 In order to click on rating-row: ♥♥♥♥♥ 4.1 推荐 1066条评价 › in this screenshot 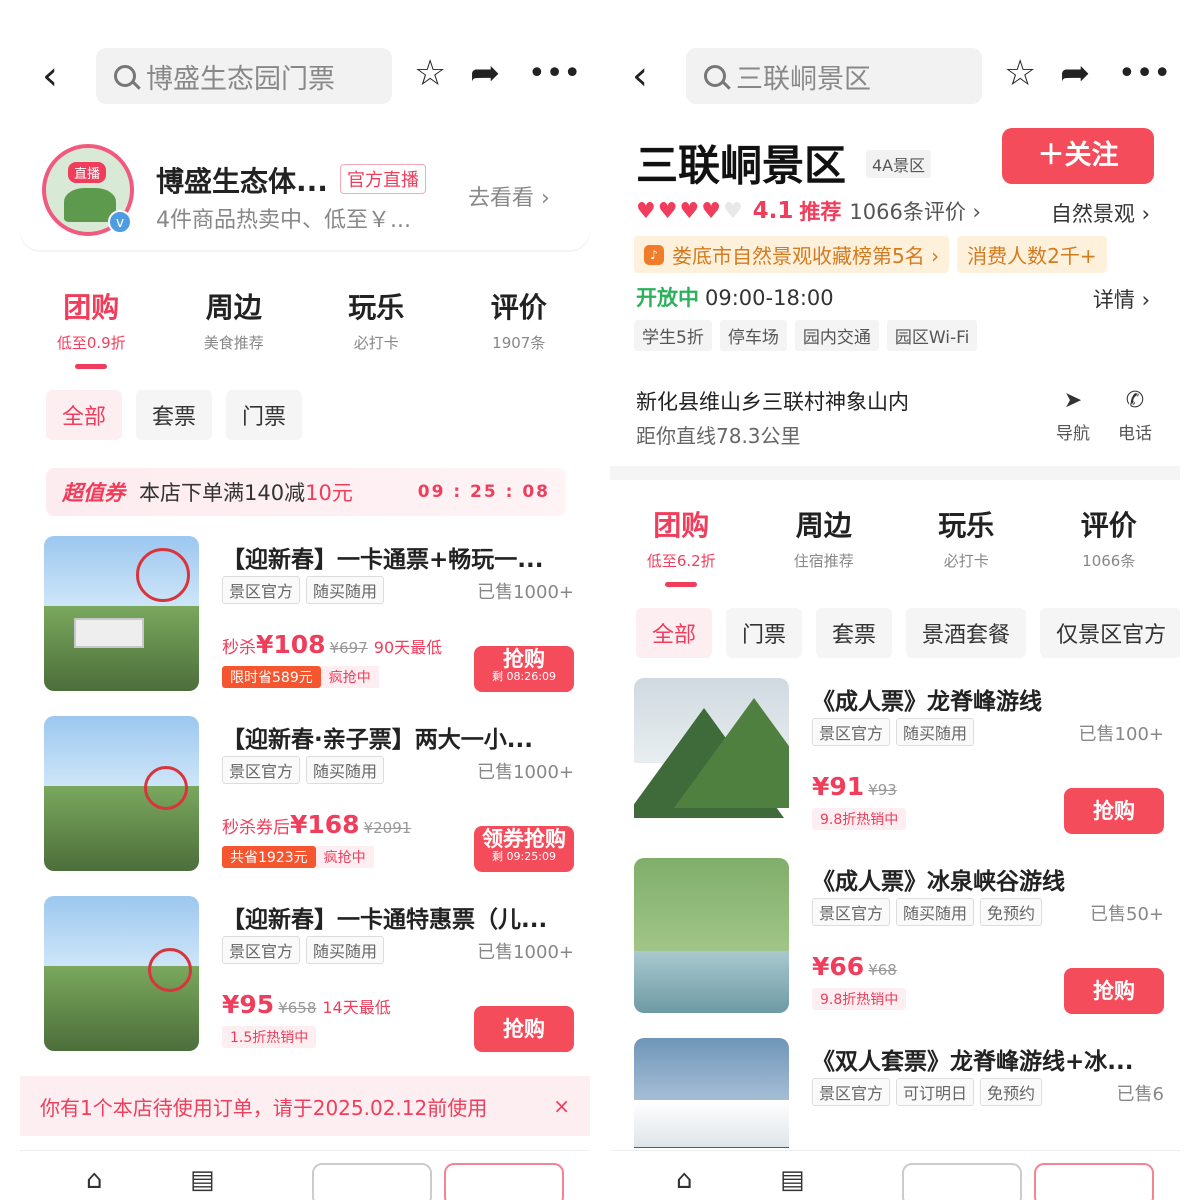, I will do `click(808, 211)`.